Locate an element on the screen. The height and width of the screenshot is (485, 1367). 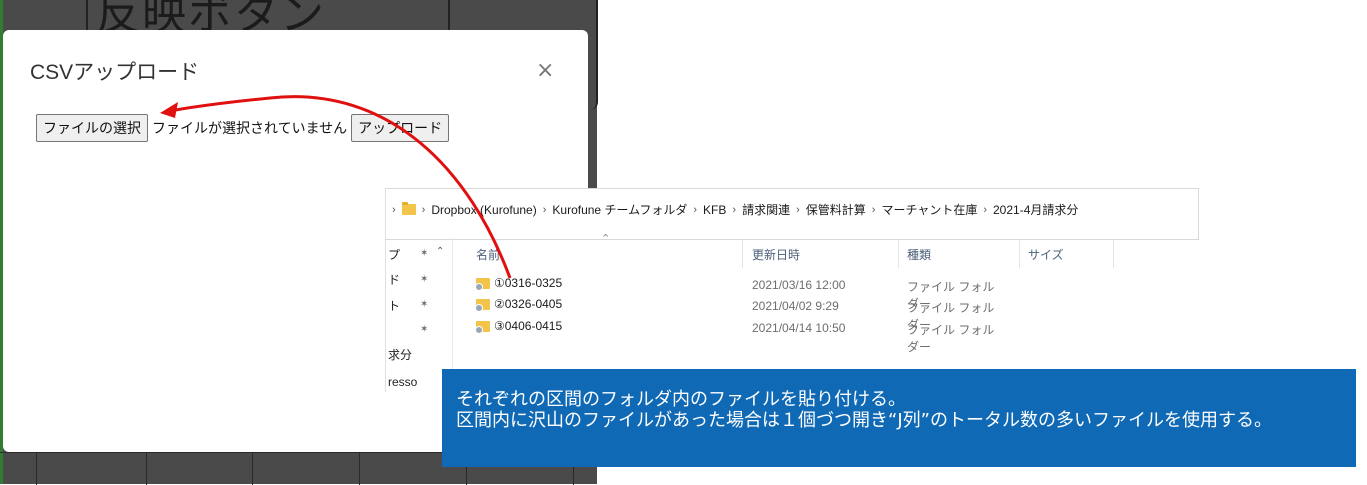
annotation-arrow is located at coordinates (336, 187).